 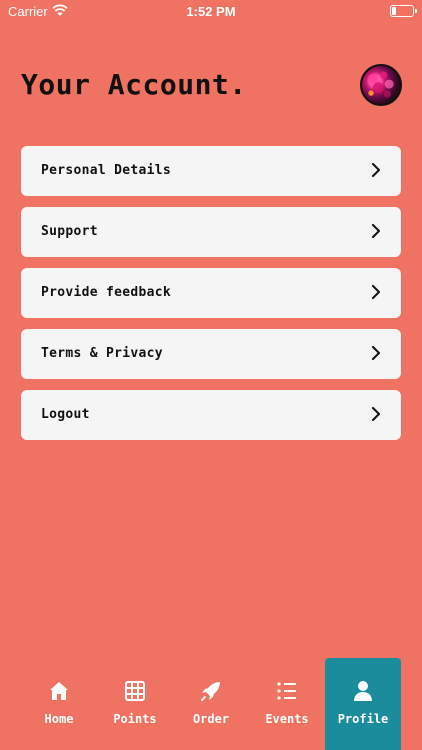 I want to click on battery-level, so click(x=394, y=11).